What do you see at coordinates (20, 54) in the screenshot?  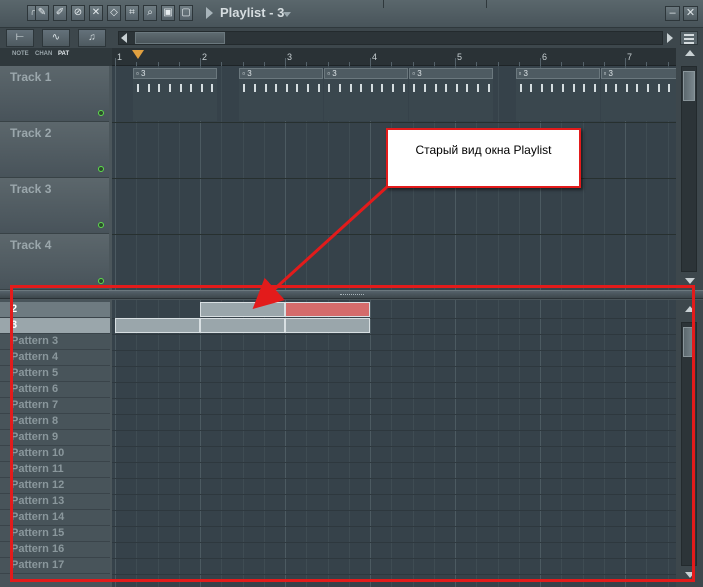 I see `tab-note: NOTE` at bounding box center [20, 54].